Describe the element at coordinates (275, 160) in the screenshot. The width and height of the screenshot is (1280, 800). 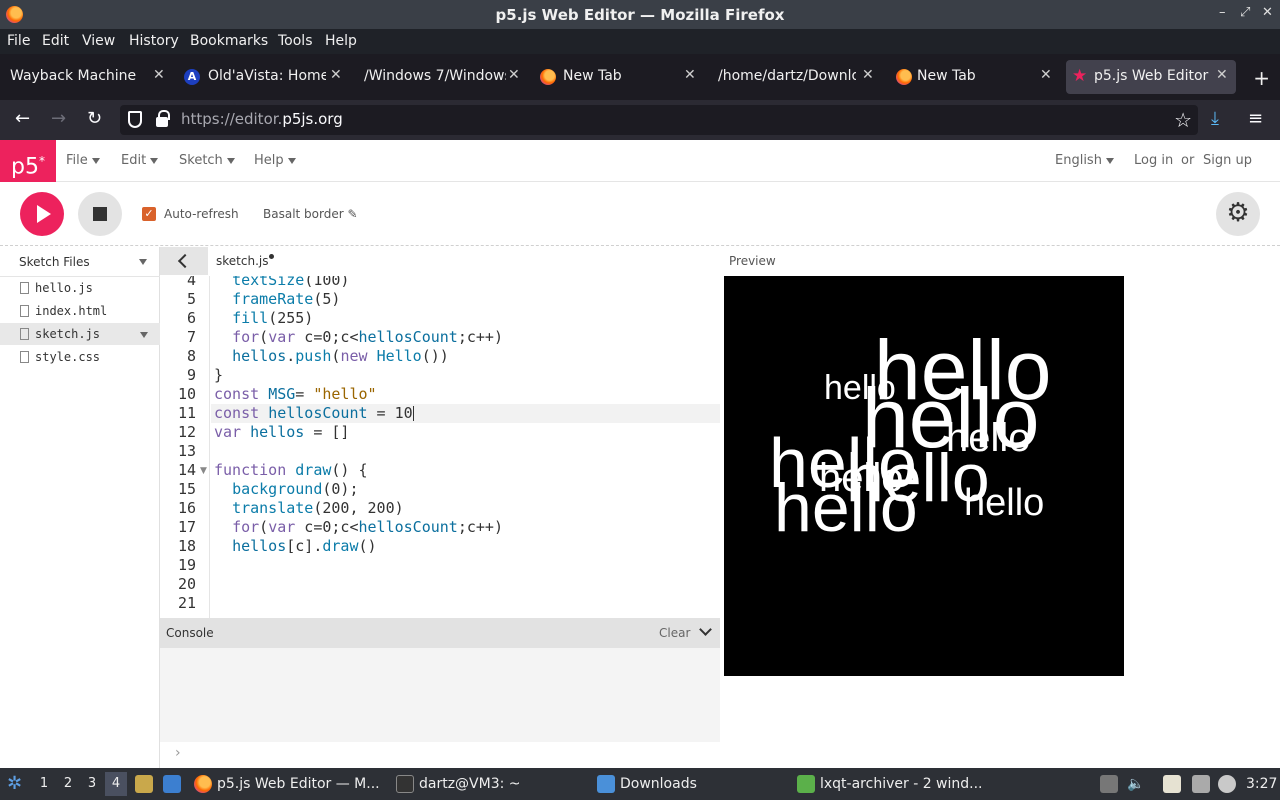
I see `p5-menu-help: Help` at that location.